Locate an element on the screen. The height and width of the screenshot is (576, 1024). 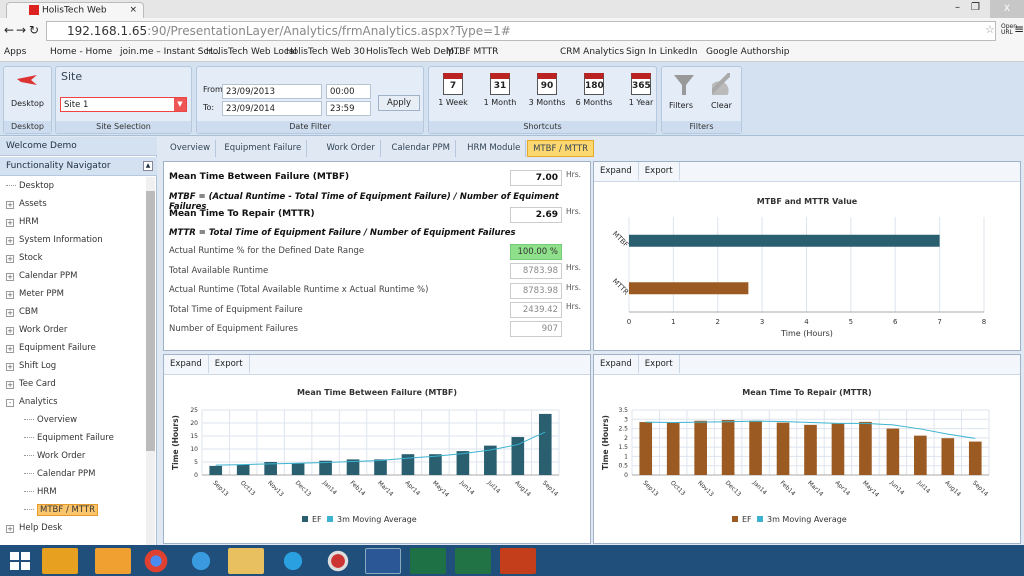
back-icon: ← is located at coordinates (9, 30).